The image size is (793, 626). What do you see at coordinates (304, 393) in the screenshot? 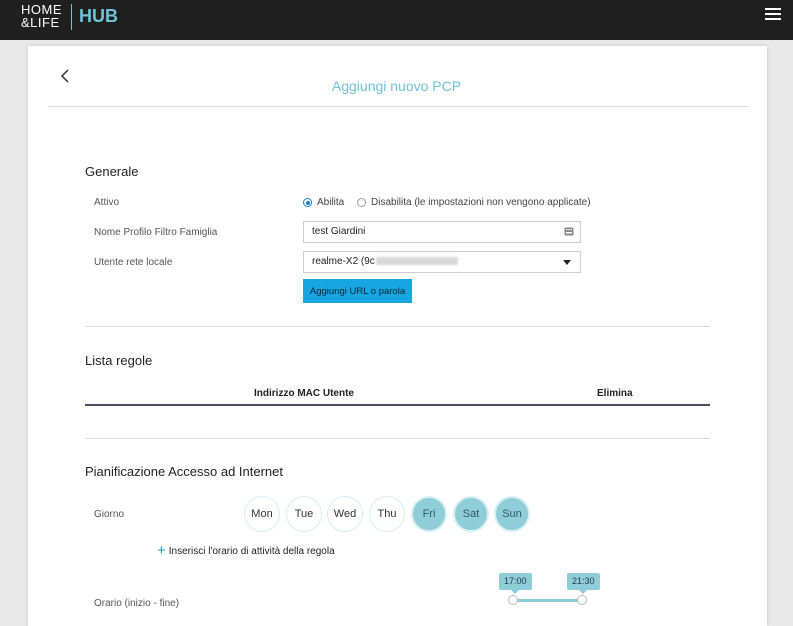
I see `column-mac: Indirizzo MAC Utente` at bounding box center [304, 393].